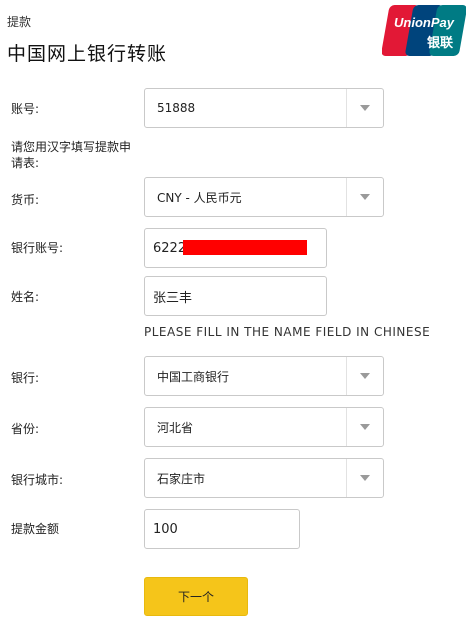  I want to click on logo-text-top: UnionPay, so click(424, 22).